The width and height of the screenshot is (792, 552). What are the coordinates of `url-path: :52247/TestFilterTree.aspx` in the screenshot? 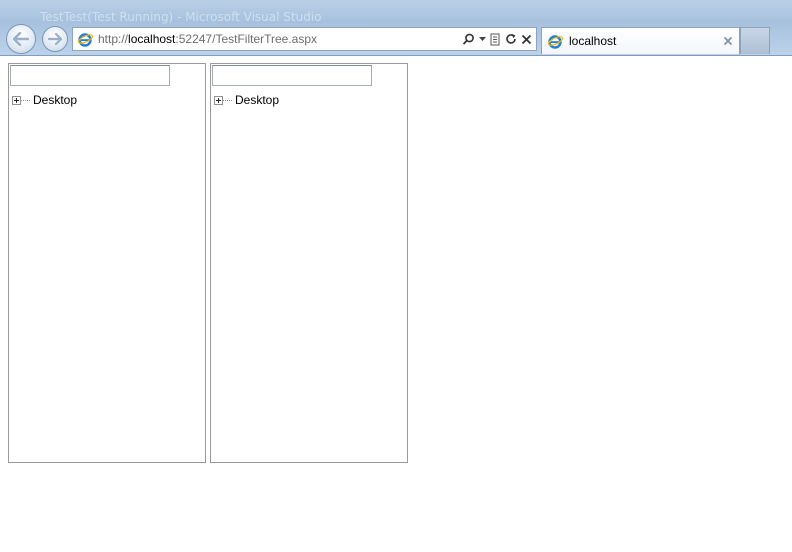 It's located at (246, 39).